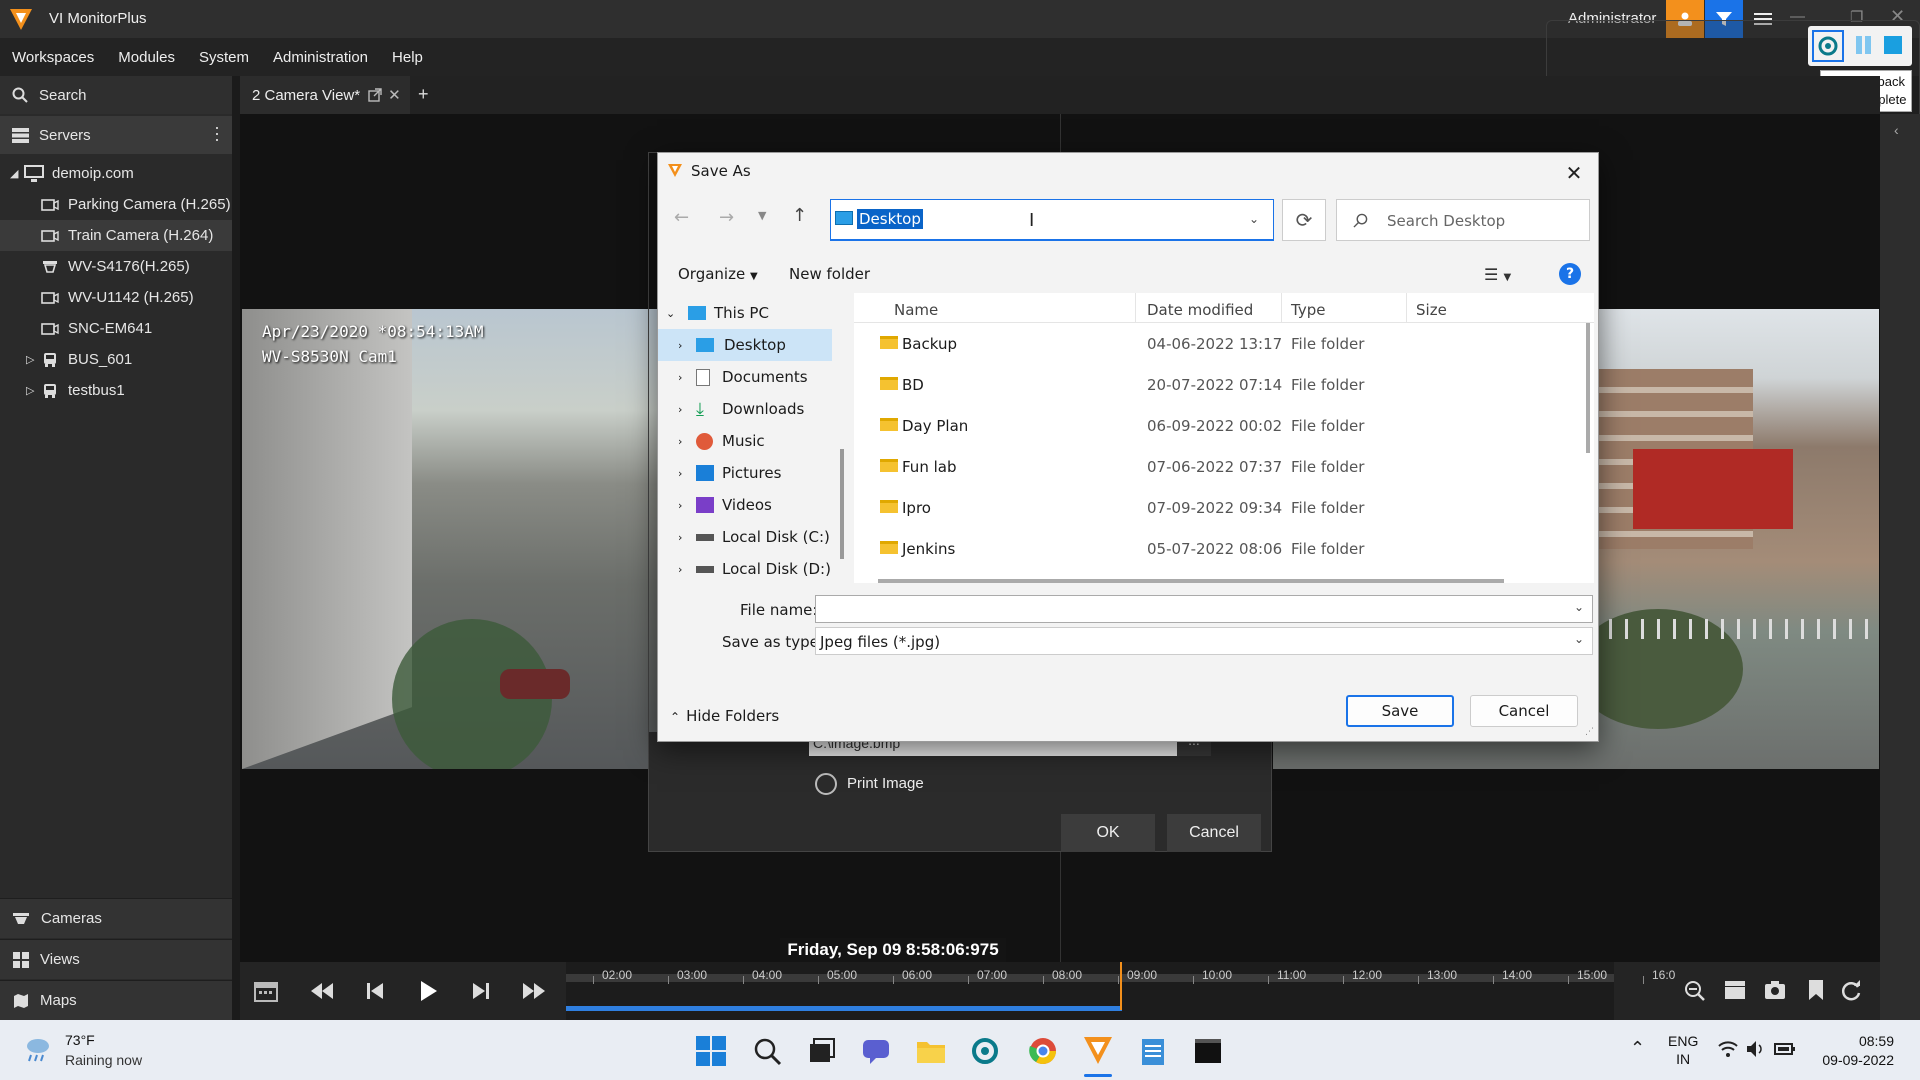 This screenshot has width=1920, height=1080. I want to click on pause-icon, so click(1859, 45).